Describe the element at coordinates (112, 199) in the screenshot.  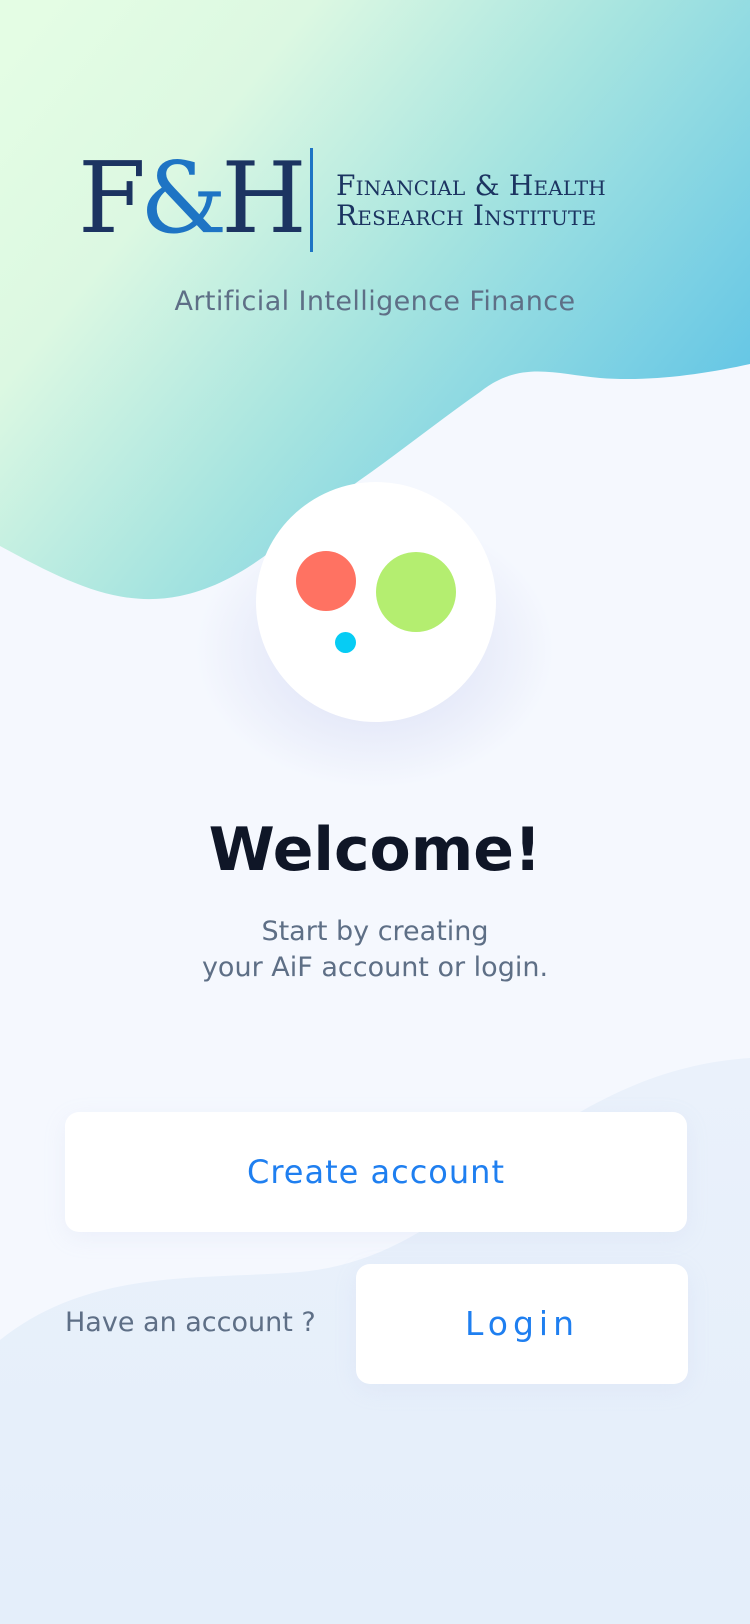
I see `logo-monogram-f: F` at that location.